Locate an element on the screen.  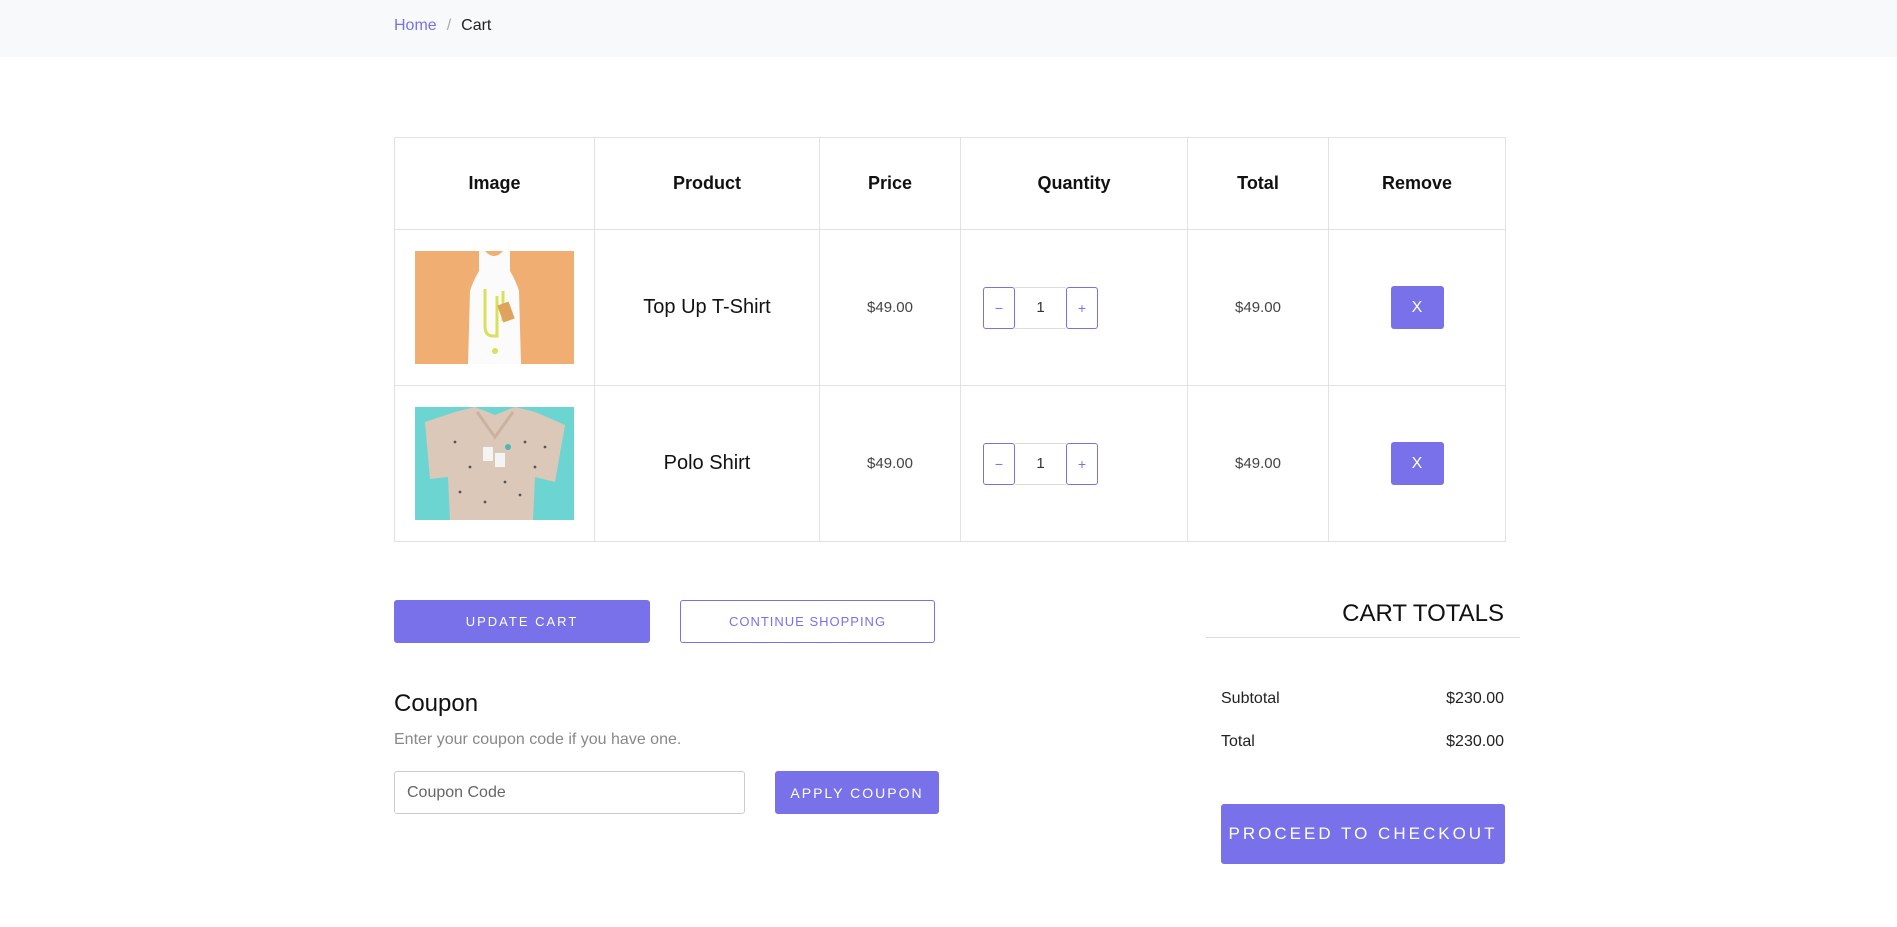
total-label: Total is located at coordinates (1238, 741).